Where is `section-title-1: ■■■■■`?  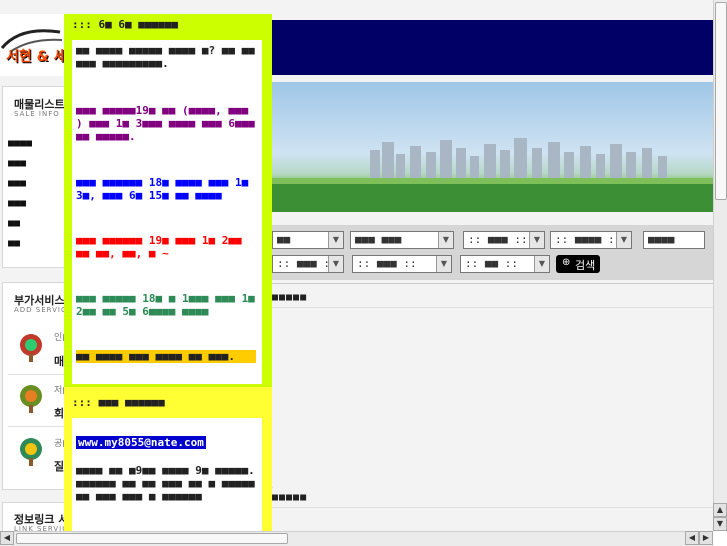
section-title-1: ■■■■■ is located at coordinates (290, 297).